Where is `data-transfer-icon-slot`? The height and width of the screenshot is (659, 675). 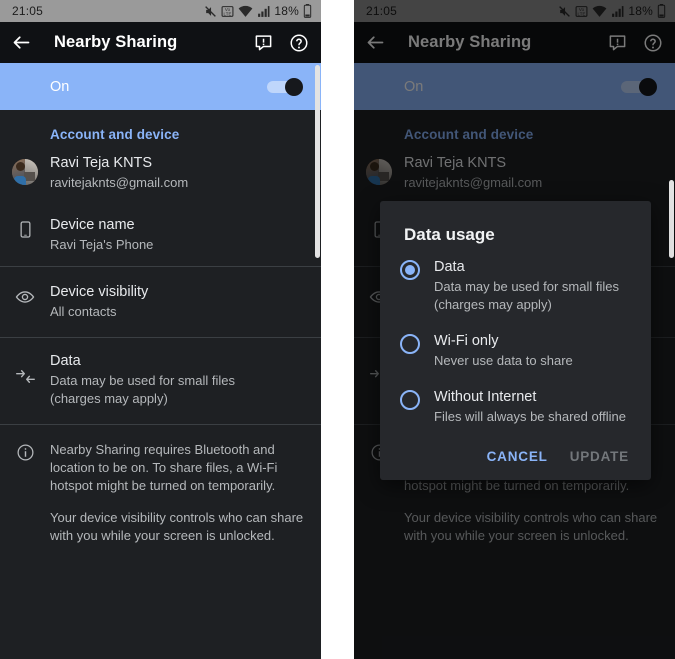 data-transfer-icon-slot is located at coordinates (25, 380).